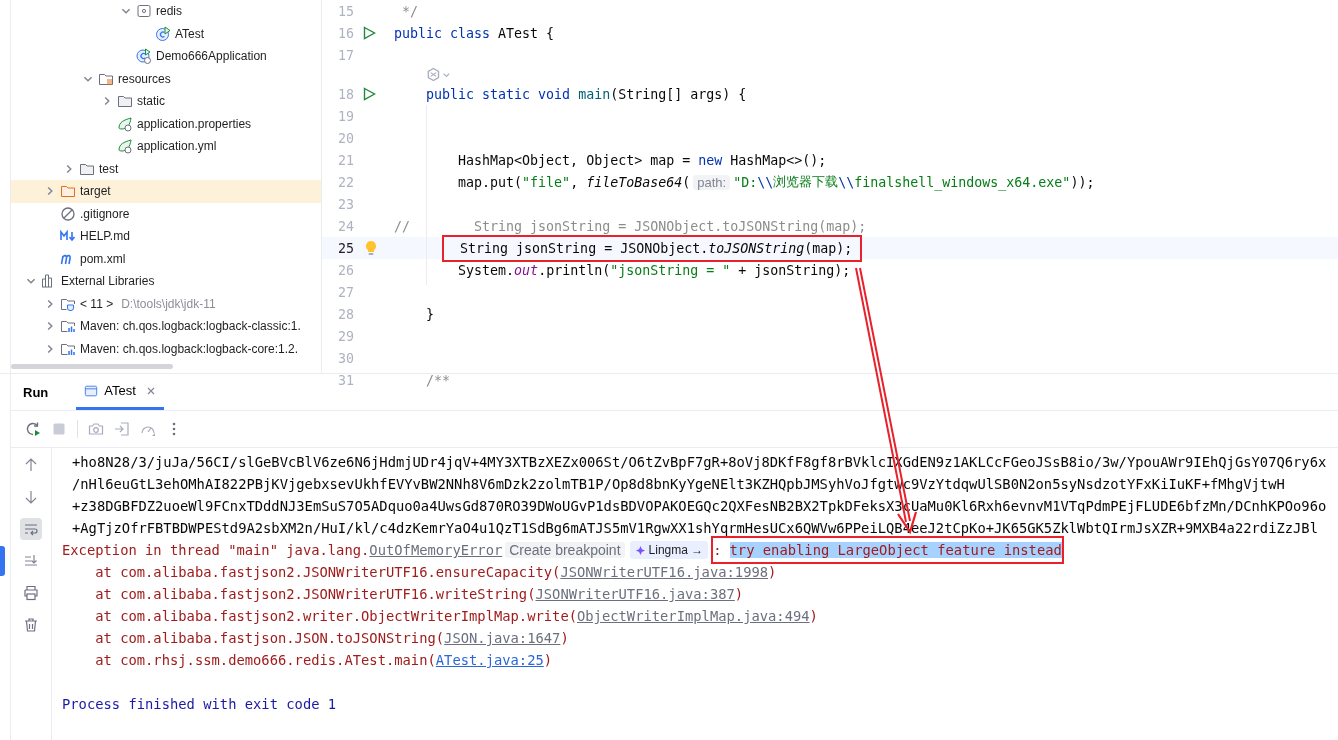 The width and height of the screenshot is (1338, 740). I want to click on console-link: JSONWriterUTF16.java:387, so click(635, 594).